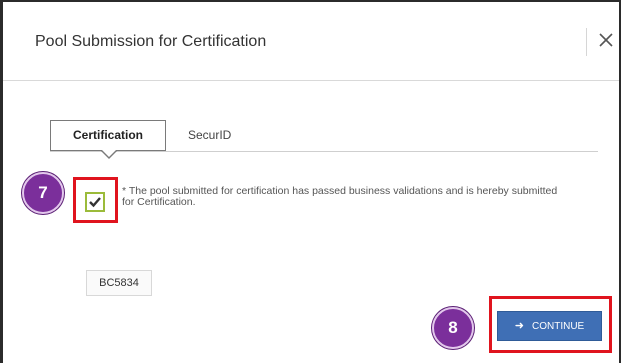  What do you see at coordinates (108, 135) in the screenshot?
I see `tab-certification: Certification` at bounding box center [108, 135].